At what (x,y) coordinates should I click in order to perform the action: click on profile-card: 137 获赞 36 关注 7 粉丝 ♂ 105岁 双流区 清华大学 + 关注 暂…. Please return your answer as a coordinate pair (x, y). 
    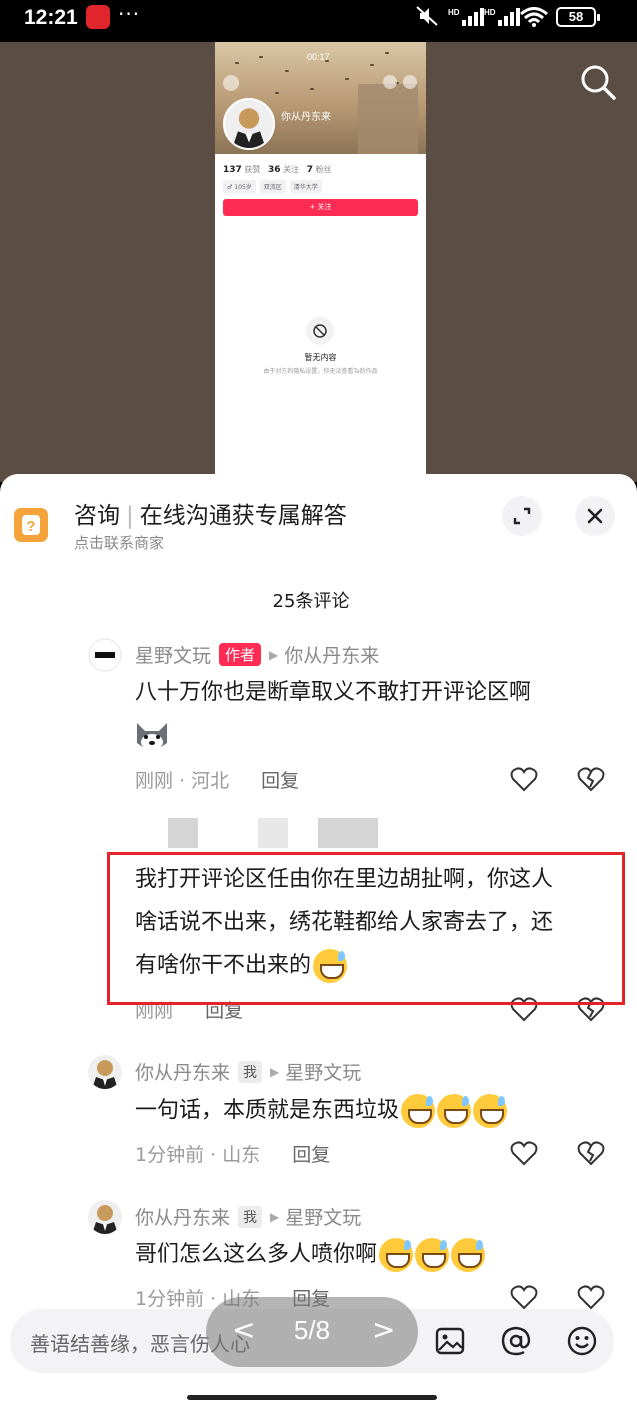
    Looking at the image, I should click on (320, 314).